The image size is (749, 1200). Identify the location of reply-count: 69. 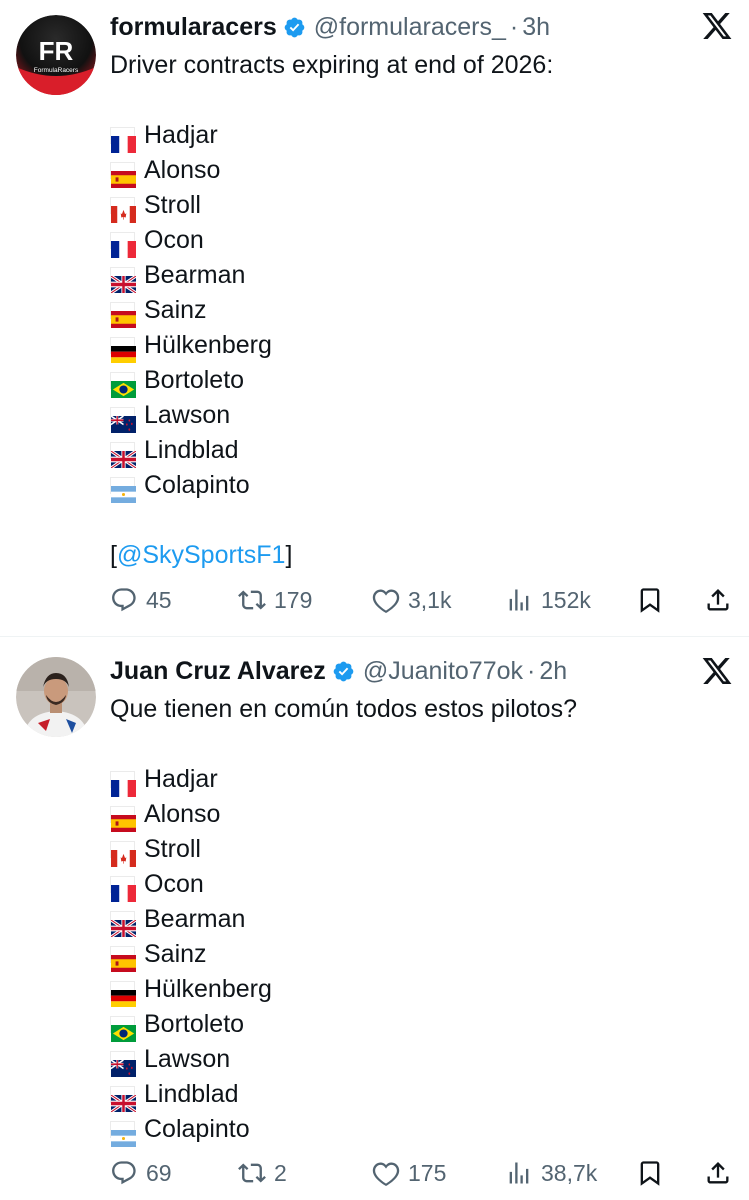
(159, 1172).